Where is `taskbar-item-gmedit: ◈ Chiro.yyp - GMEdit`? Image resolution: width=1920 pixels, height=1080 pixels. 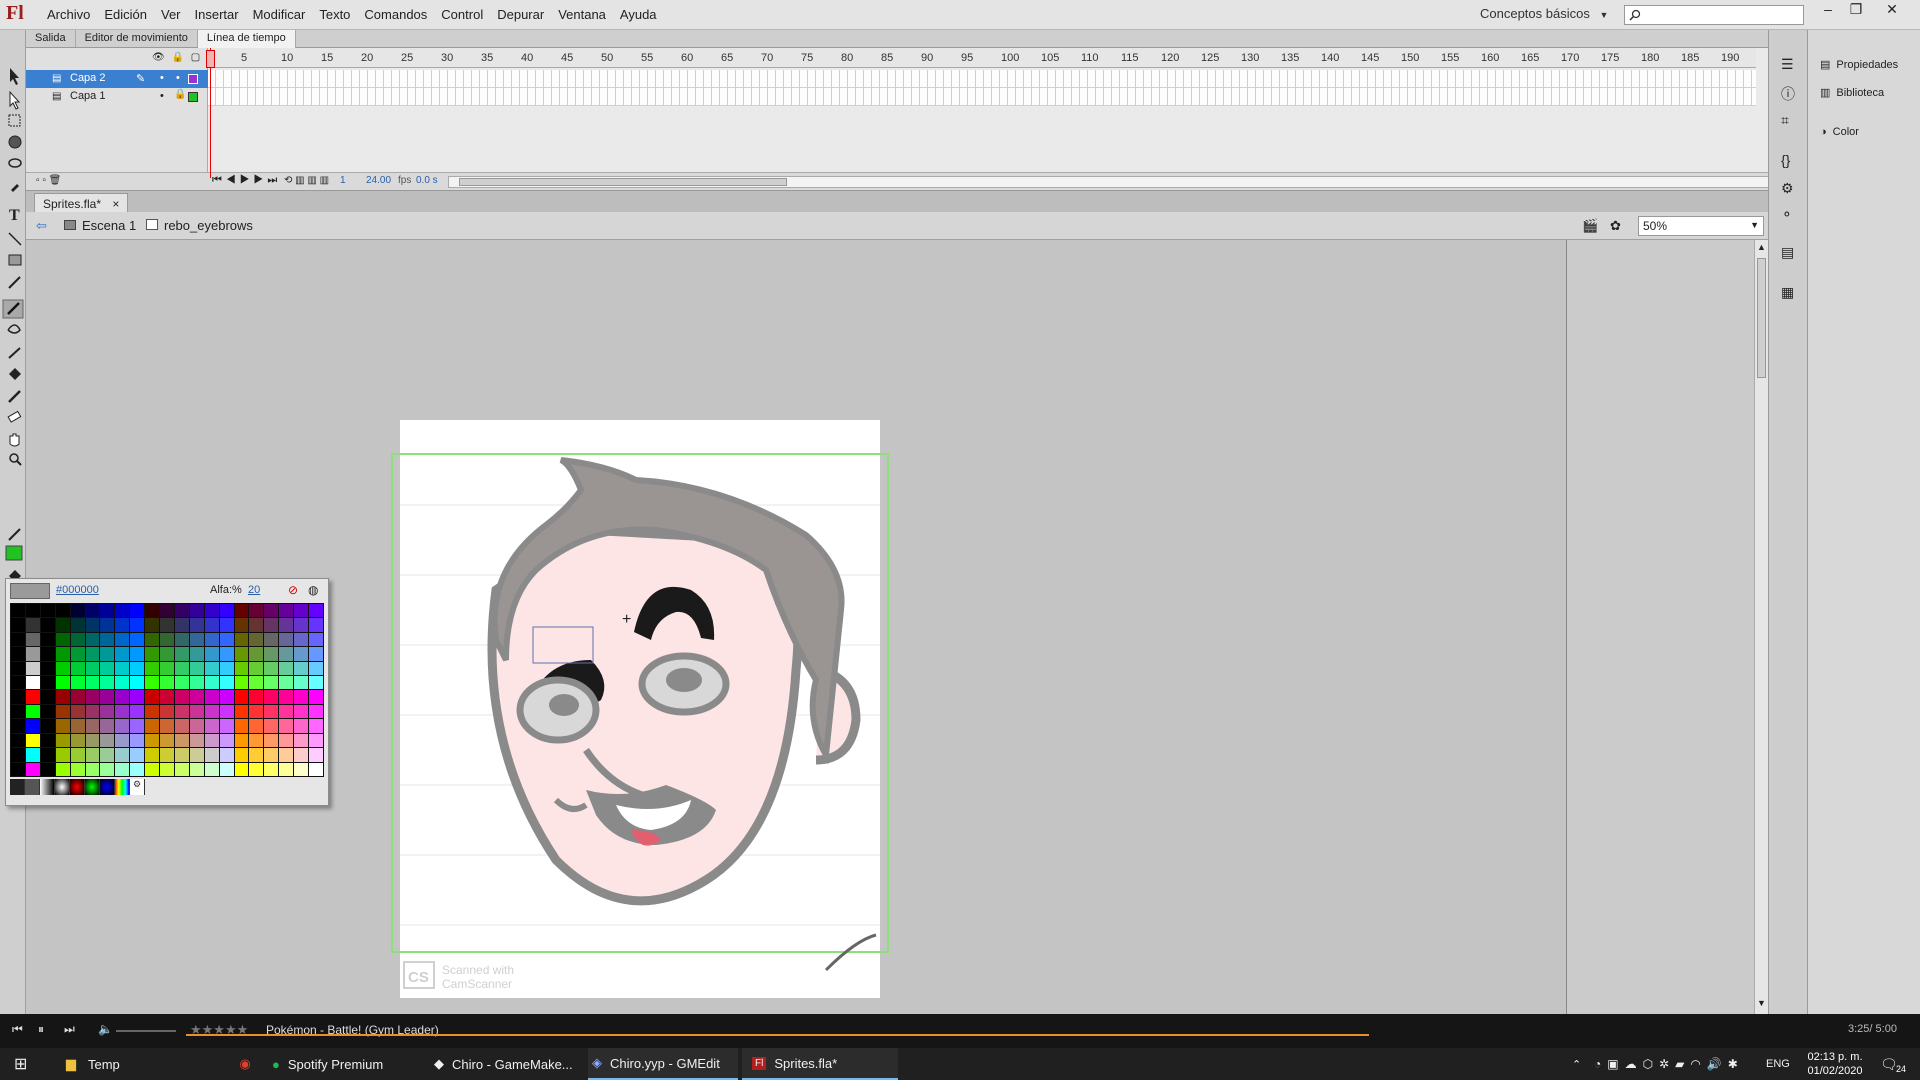 taskbar-item-gmedit: ◈ Chiro.yyp - GMEdit is located at coordinates (663, 1064).